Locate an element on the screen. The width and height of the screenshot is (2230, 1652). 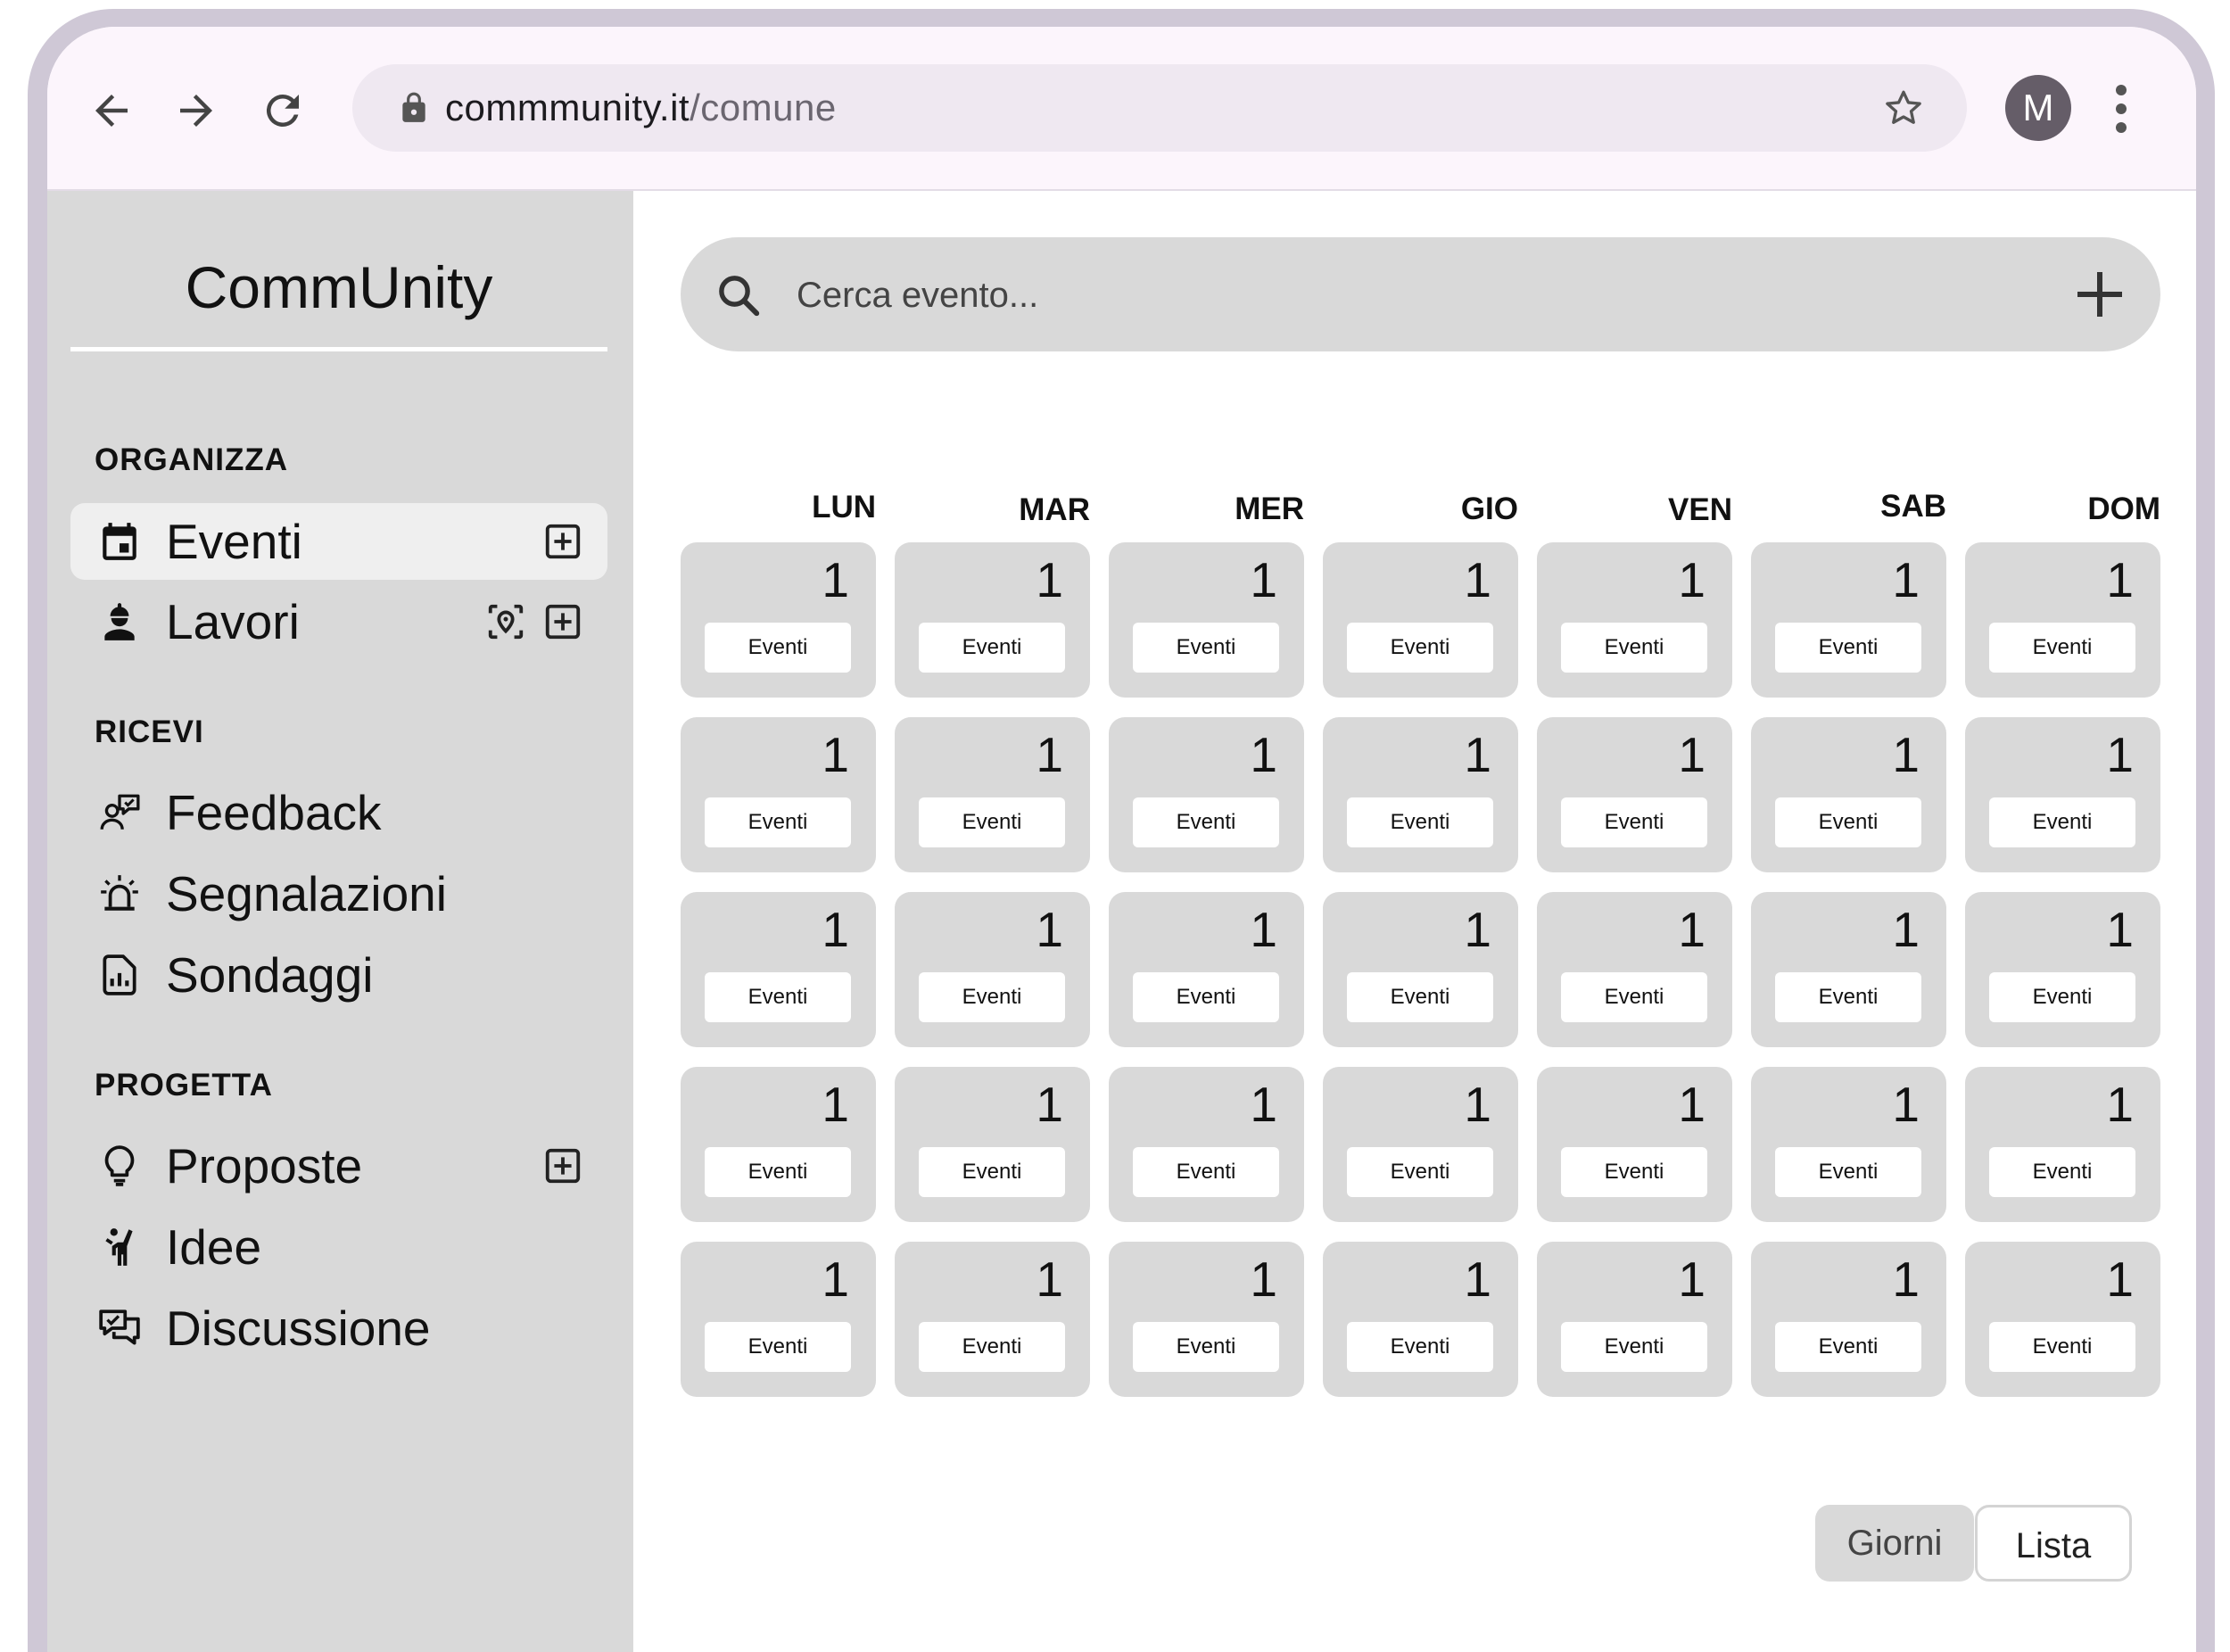
reload-icon is located at coordinates (282, 110).